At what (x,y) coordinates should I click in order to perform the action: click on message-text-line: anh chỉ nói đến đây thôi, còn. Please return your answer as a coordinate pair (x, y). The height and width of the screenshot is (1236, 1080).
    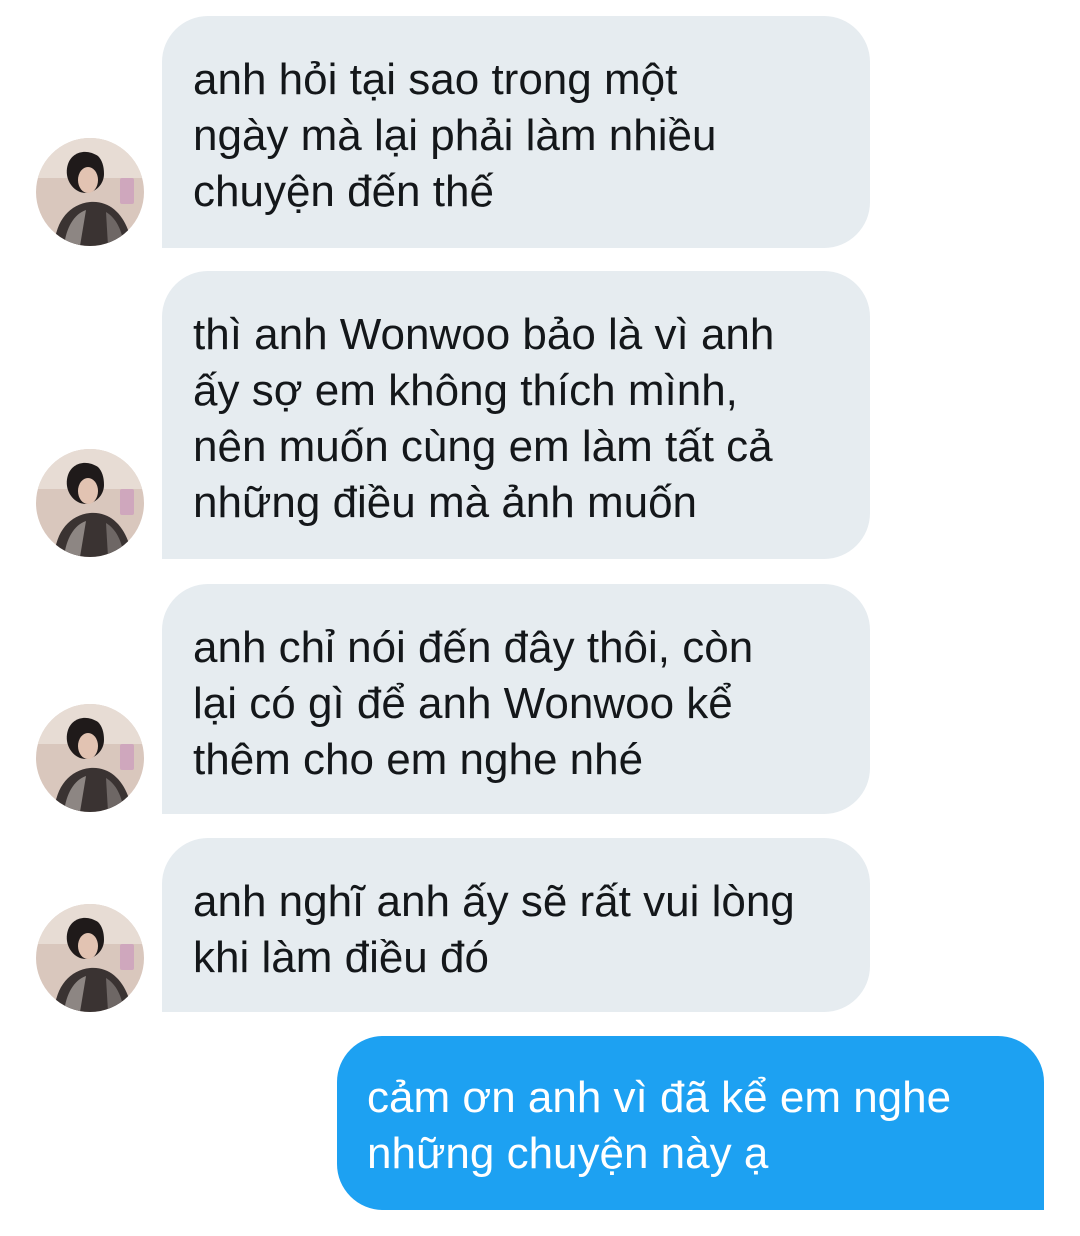
    Looking at the image, I should click on (473, 647).